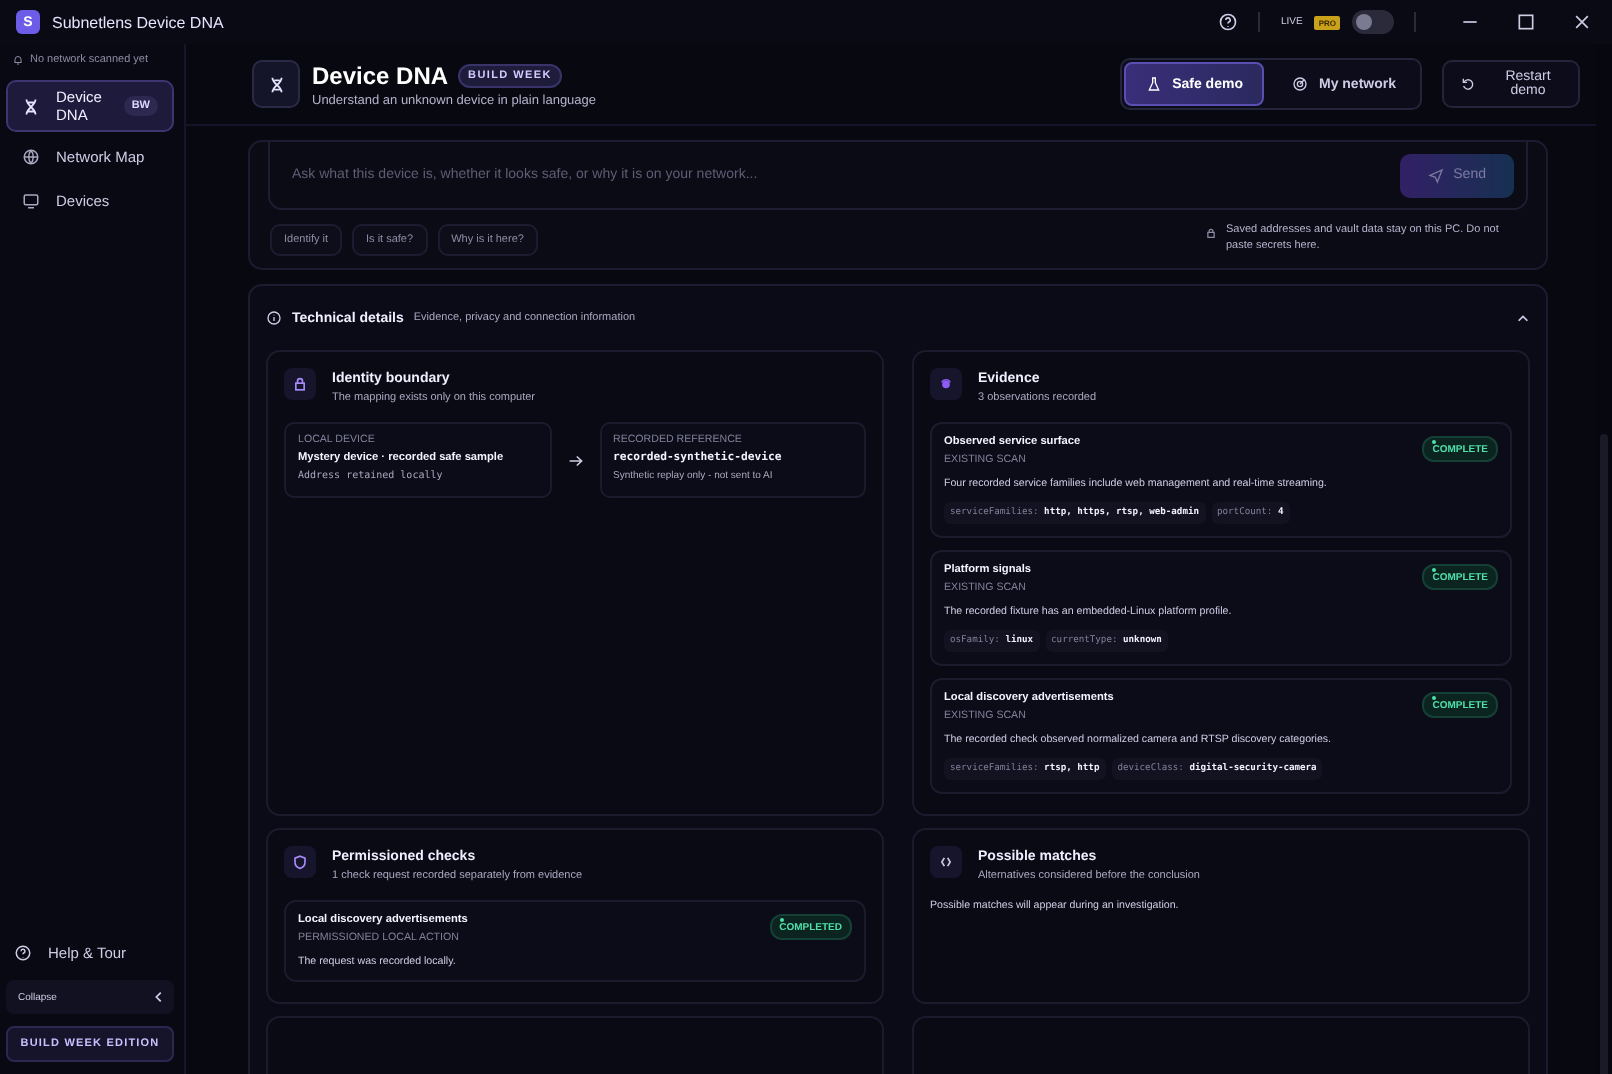 This screenshot has height=1074, width=1612. What do you see at coordinates (1435, 175) in the screenshot?
I see `send-icon` at bounding box center [1435, 175].